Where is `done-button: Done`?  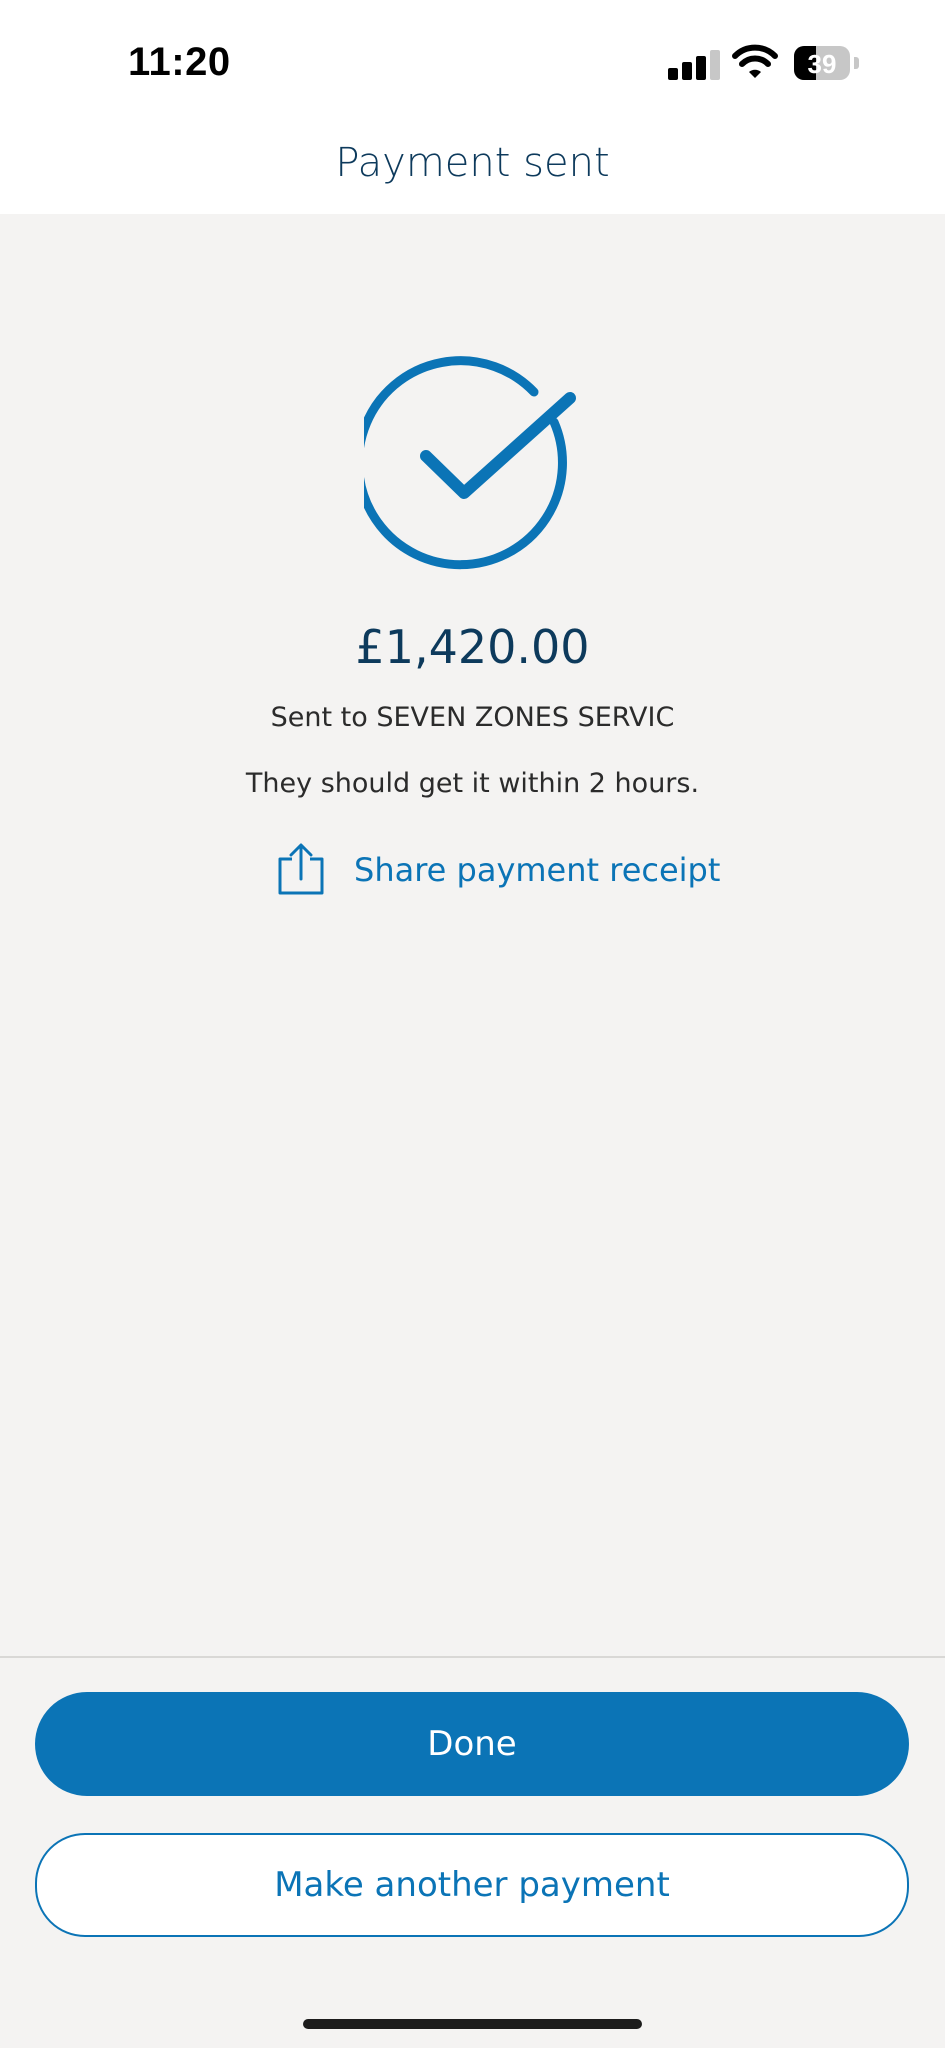 done-button: Done is located at coordinates (472, 1744).